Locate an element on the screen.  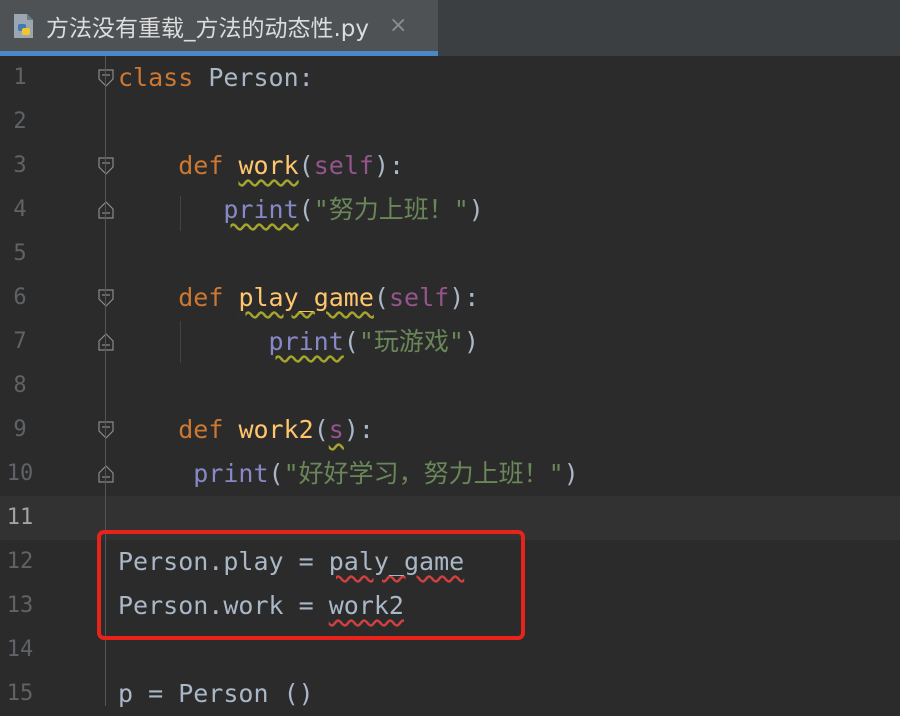
code-line: 6 def play_game(self): is located at coordinates (450, 298).